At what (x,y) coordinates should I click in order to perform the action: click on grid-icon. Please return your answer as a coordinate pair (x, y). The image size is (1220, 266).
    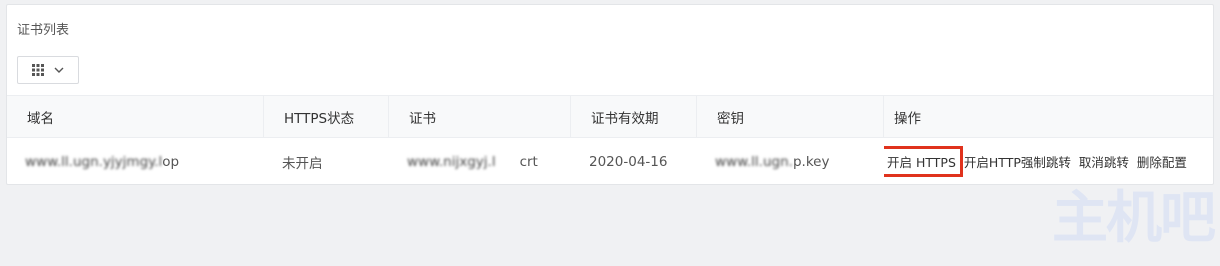
    Looking at the image, I should click on (38, 70).